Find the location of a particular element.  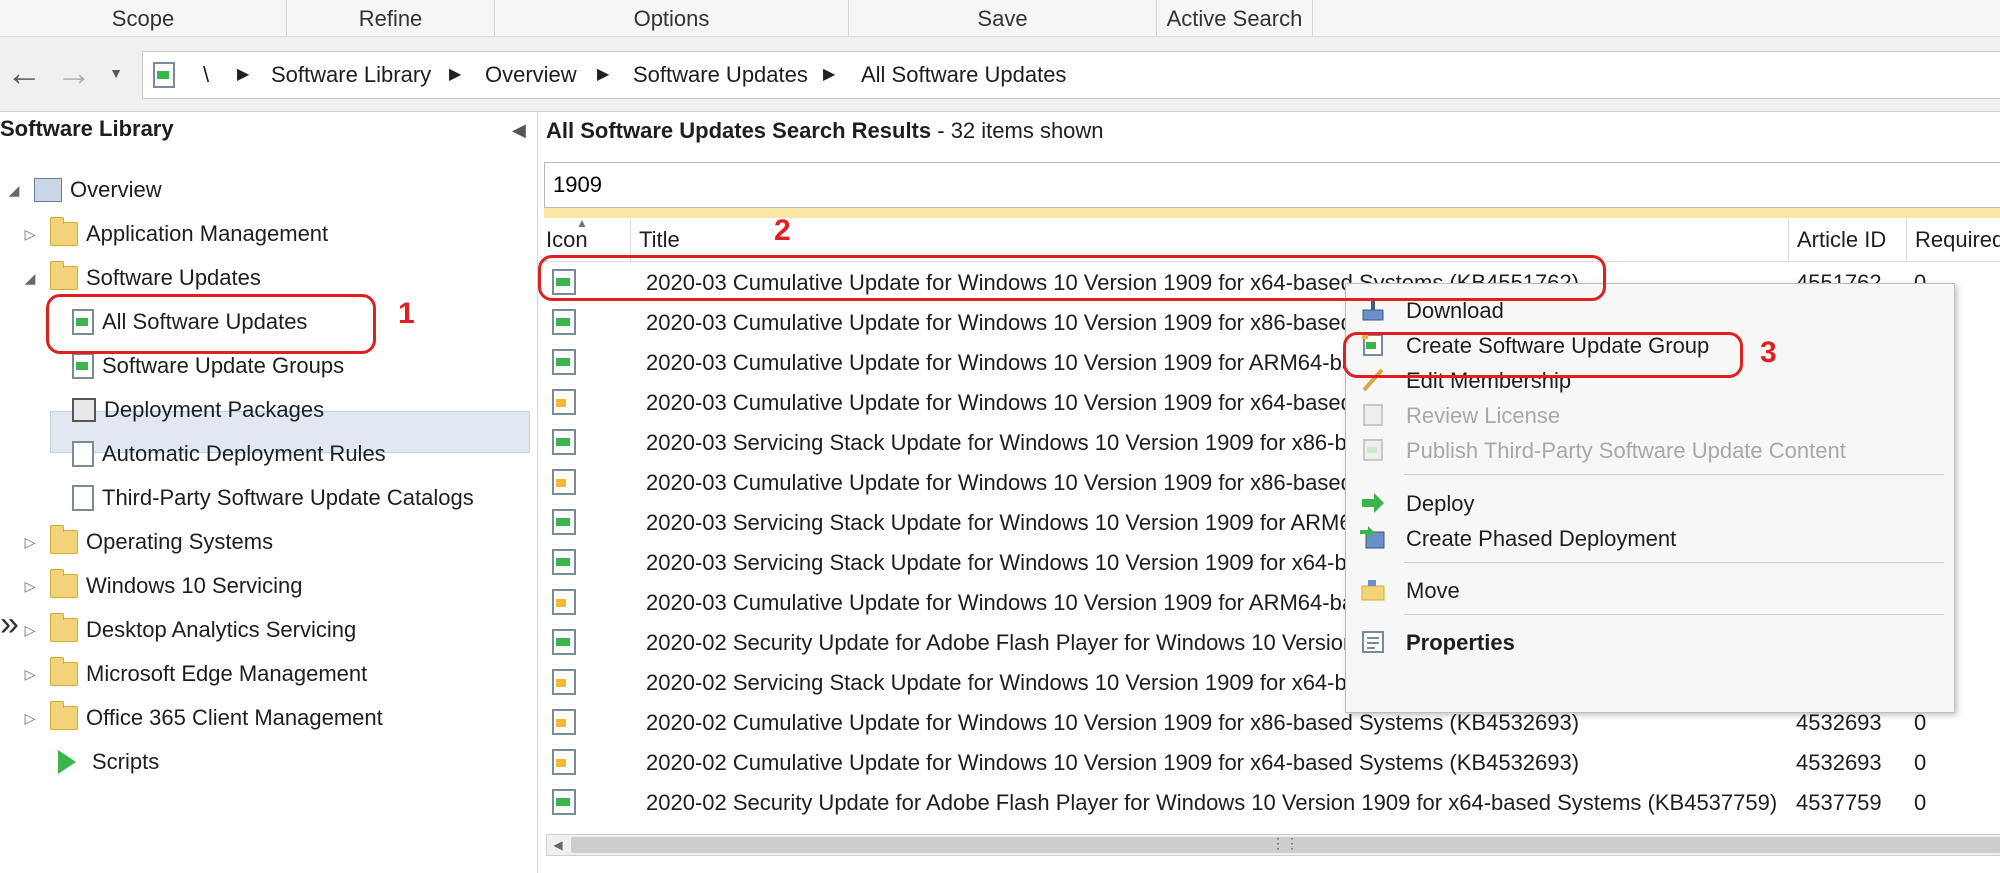

menu-item-review-license: Review License is located at coordinates (1650, 415).